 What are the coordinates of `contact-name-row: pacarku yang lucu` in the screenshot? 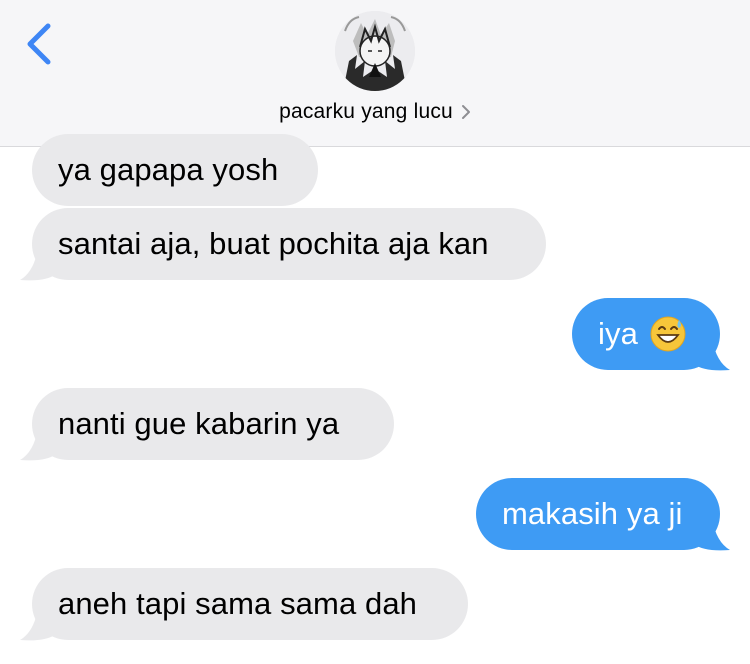 It's located at (375, 112).